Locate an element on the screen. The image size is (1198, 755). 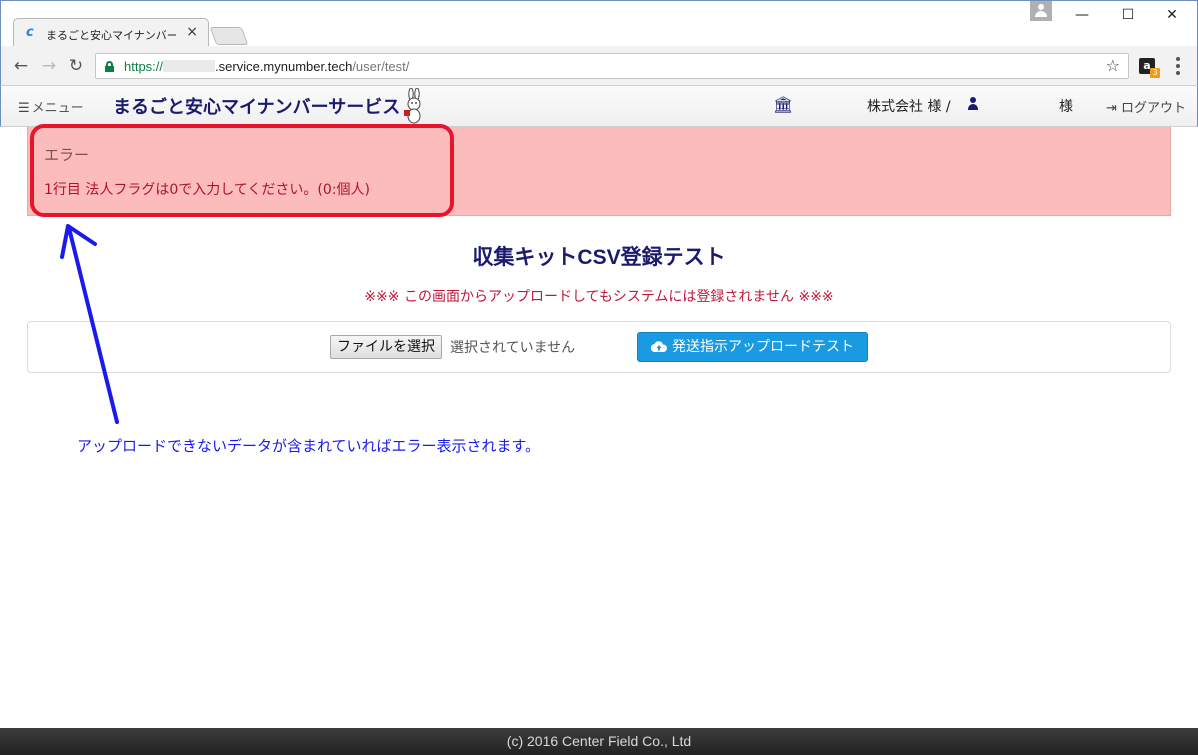
file-status-text: 選択されていません is located at coordinates (513, 348).